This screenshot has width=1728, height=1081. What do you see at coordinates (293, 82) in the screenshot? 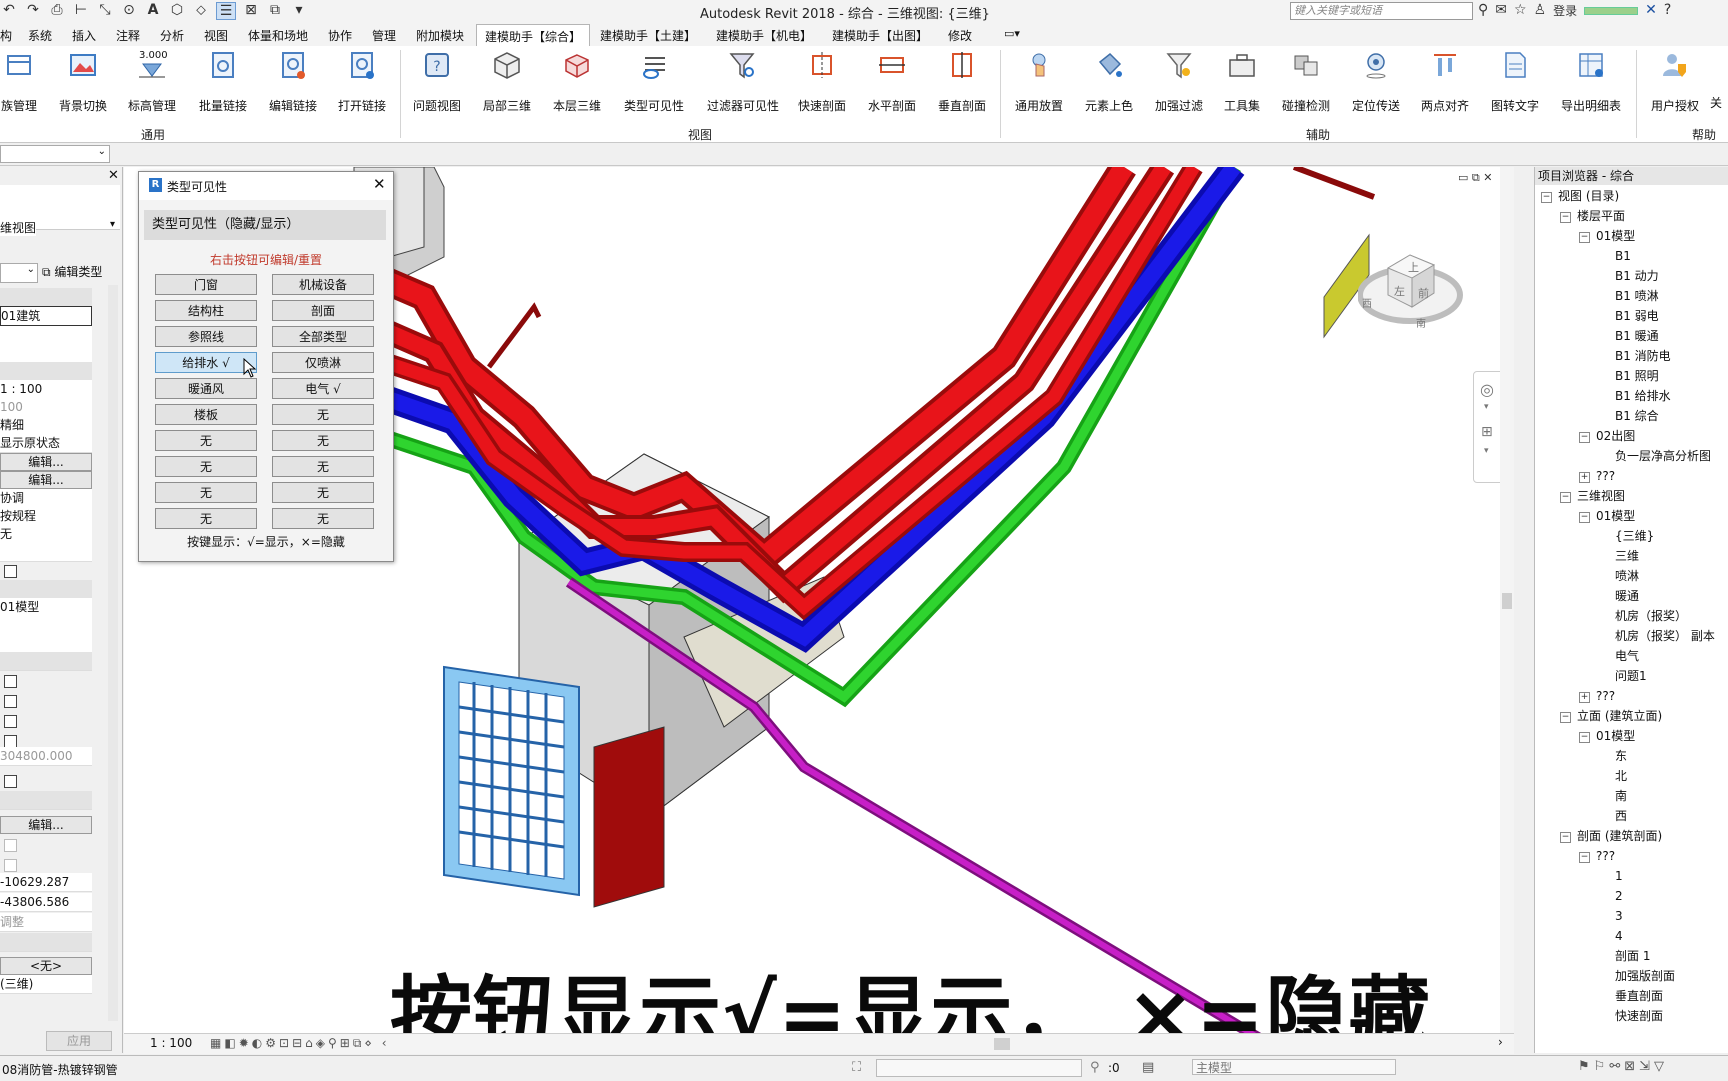
I see `edit-link-button: 编辑链接` at bounding box center [293, 82].